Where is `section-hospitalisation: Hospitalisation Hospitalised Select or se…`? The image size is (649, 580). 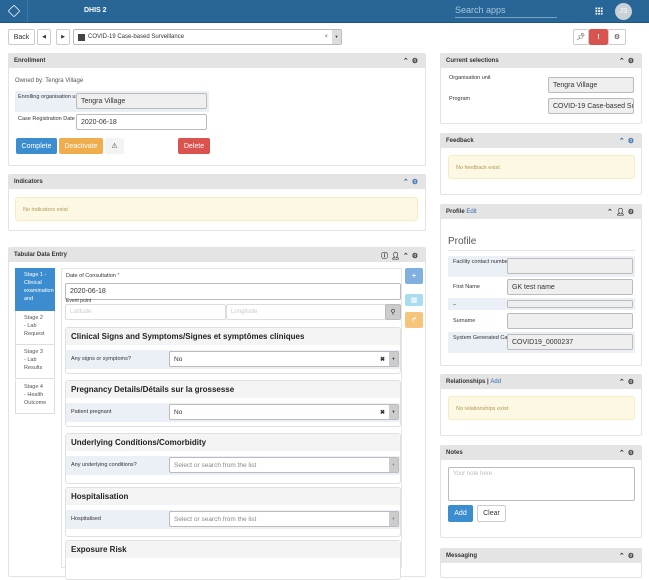 section-hospitalisation: Hospitalisation Hospitalised Select or se… is located at coordinates (233, 512).